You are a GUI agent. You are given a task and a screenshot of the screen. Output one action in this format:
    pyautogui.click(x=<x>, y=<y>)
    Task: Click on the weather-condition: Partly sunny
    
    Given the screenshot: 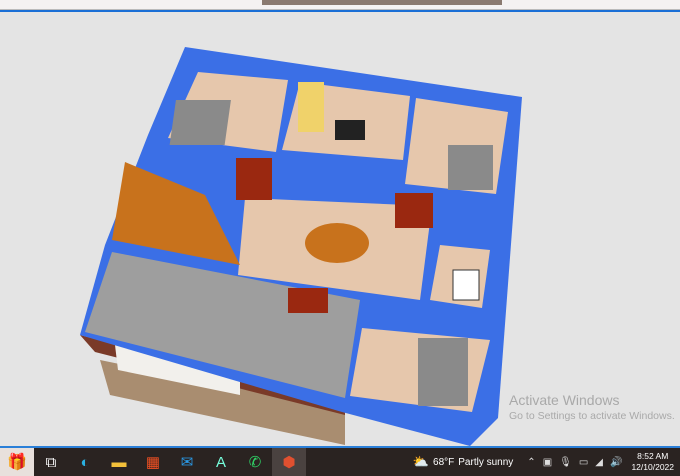 What is the action you would take?
    pyautogui.click(x=486, y=462)
    